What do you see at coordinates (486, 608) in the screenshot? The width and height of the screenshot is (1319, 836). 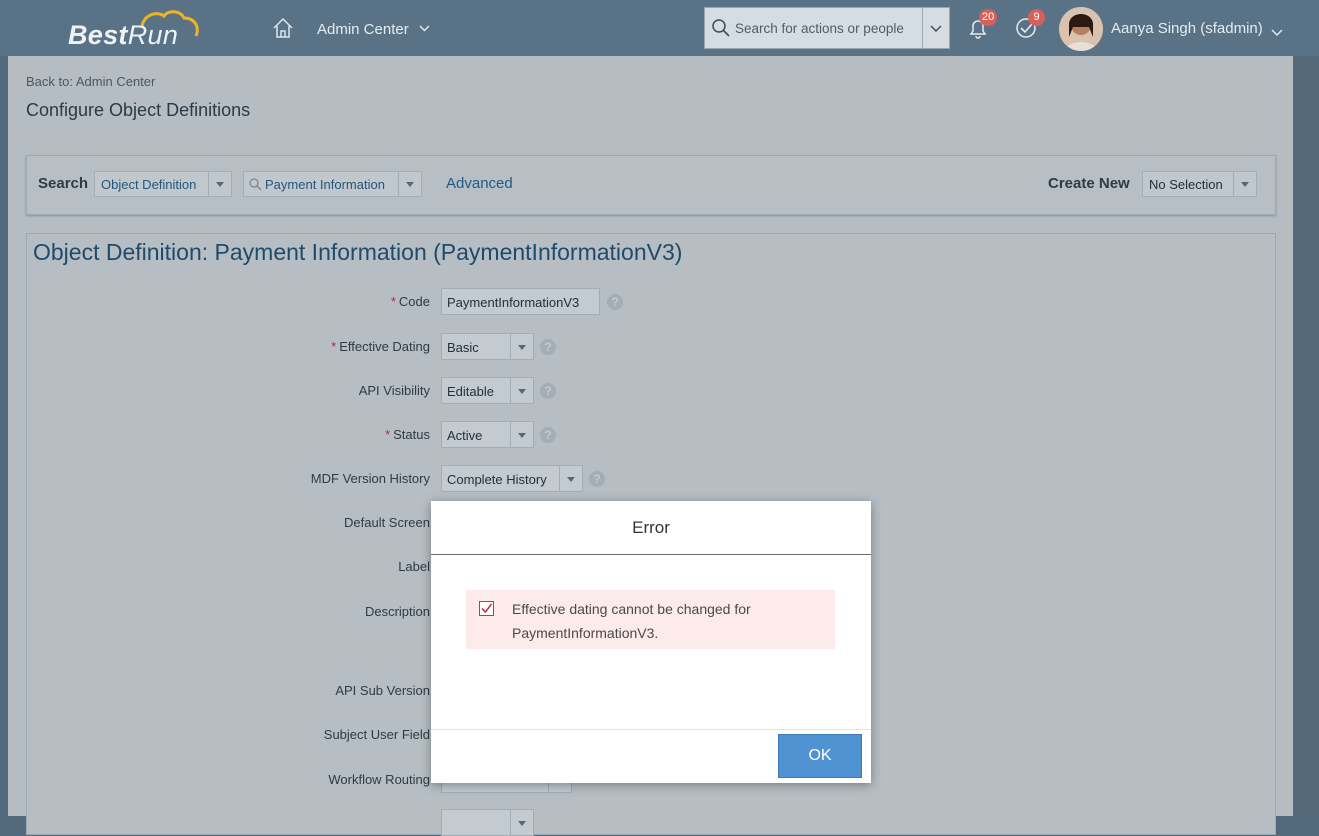 I see `error-check-icon` at bounding box center [486, 608].